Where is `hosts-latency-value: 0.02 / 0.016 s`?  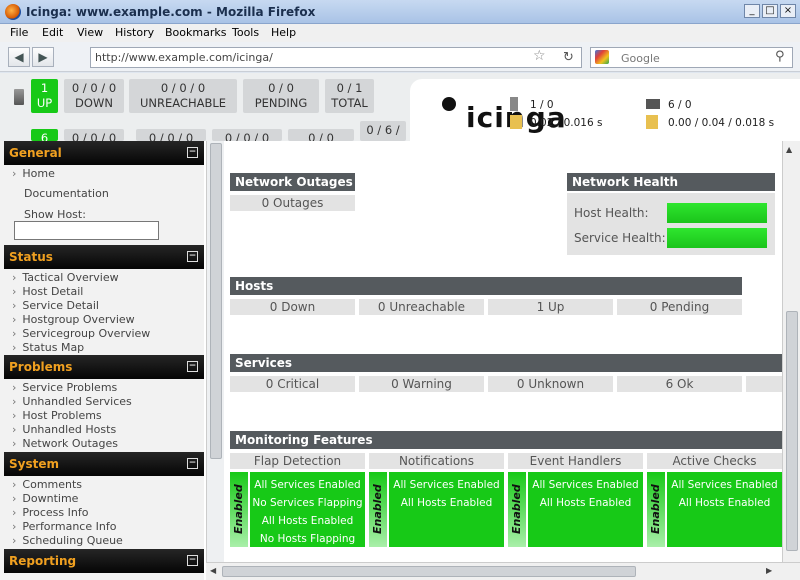 hosts-latency-value: 0.02 / 0.016 s is located at coordinates (566, 123).